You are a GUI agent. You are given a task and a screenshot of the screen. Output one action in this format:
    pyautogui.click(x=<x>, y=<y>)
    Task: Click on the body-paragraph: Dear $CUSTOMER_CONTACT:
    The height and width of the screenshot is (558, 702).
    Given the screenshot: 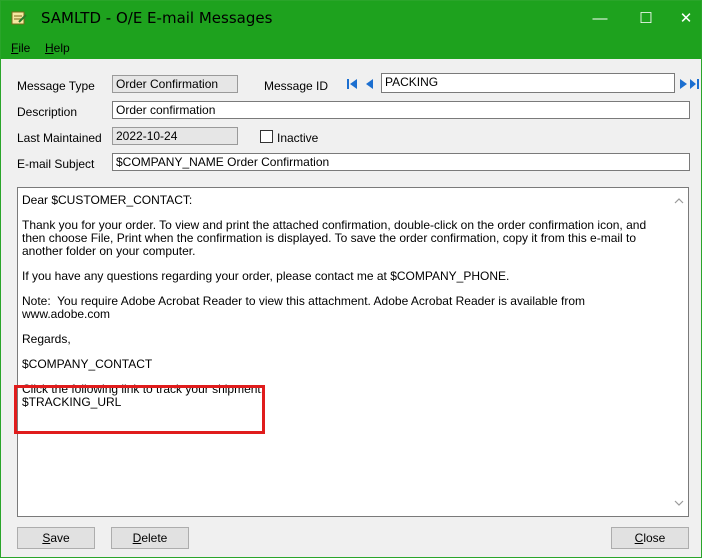 What is the action you would take?
    pyautogui.click(x=107, y=200)
    